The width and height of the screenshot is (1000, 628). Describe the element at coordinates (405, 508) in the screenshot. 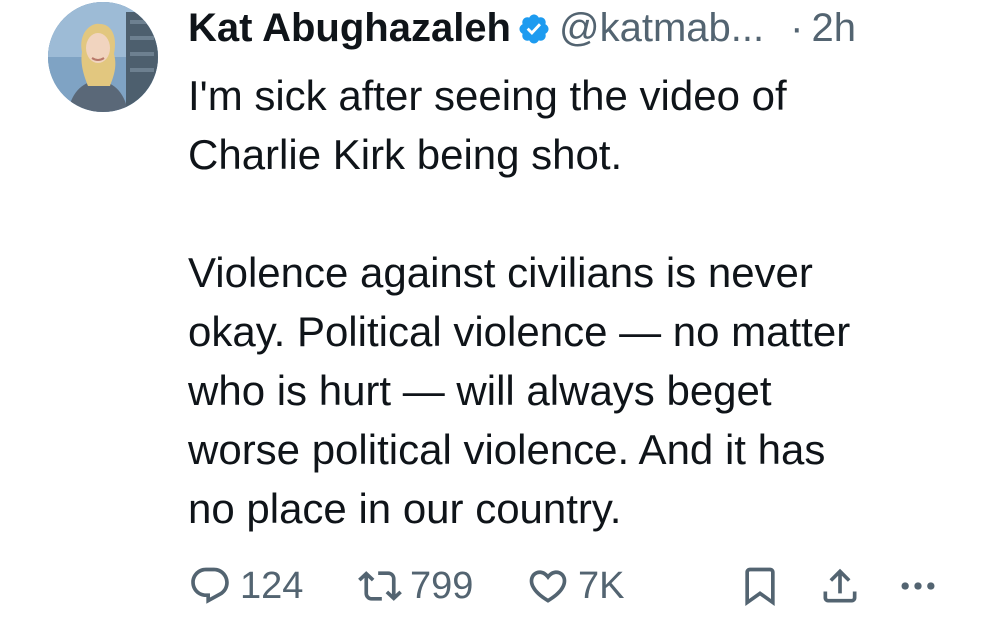

I see `tweet-text-line: no place in our country.` at that location.